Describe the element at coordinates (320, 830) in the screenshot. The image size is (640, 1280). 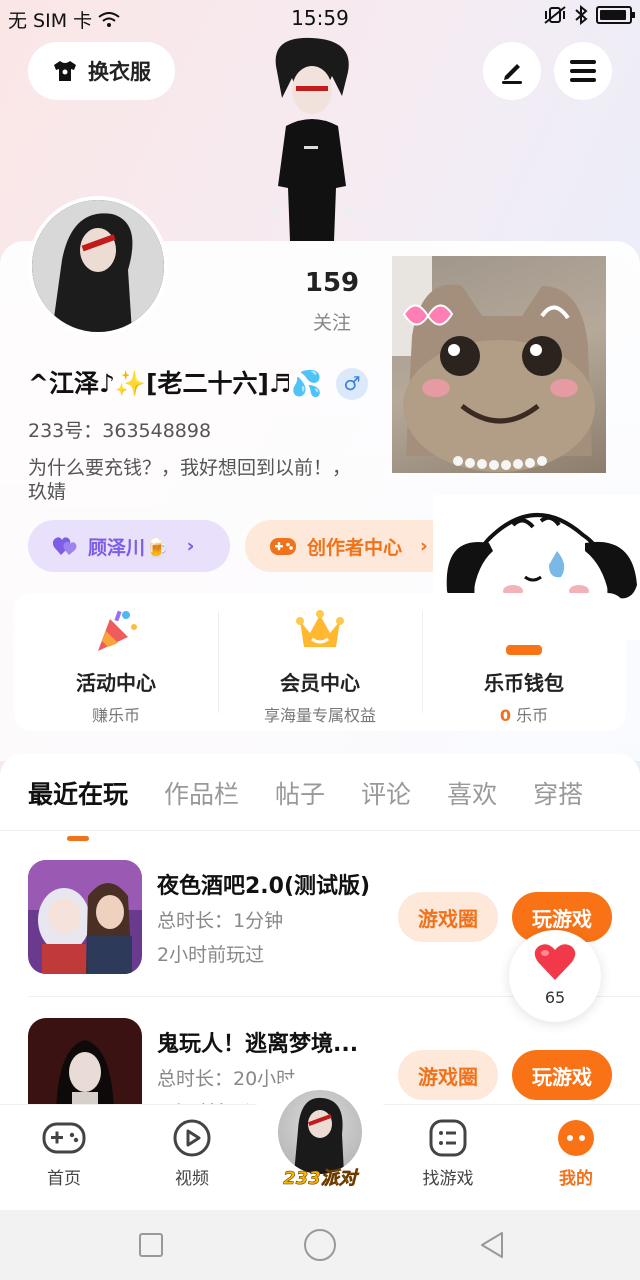
I see `tabs-divider` at that location.